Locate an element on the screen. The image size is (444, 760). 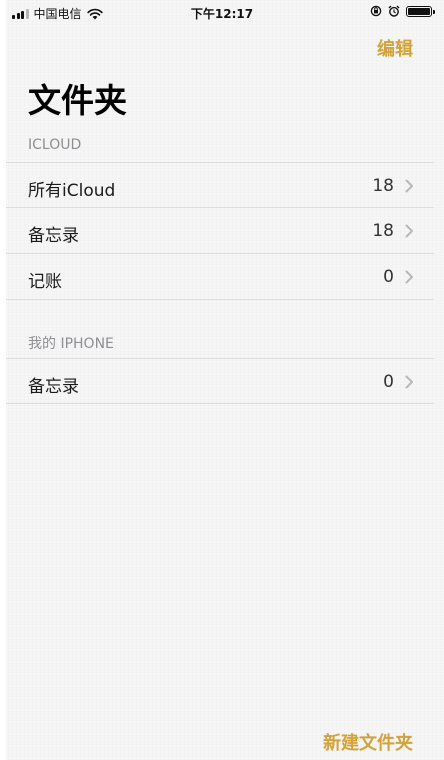
folder-label: 记账 is located at coordinates (45, 282).